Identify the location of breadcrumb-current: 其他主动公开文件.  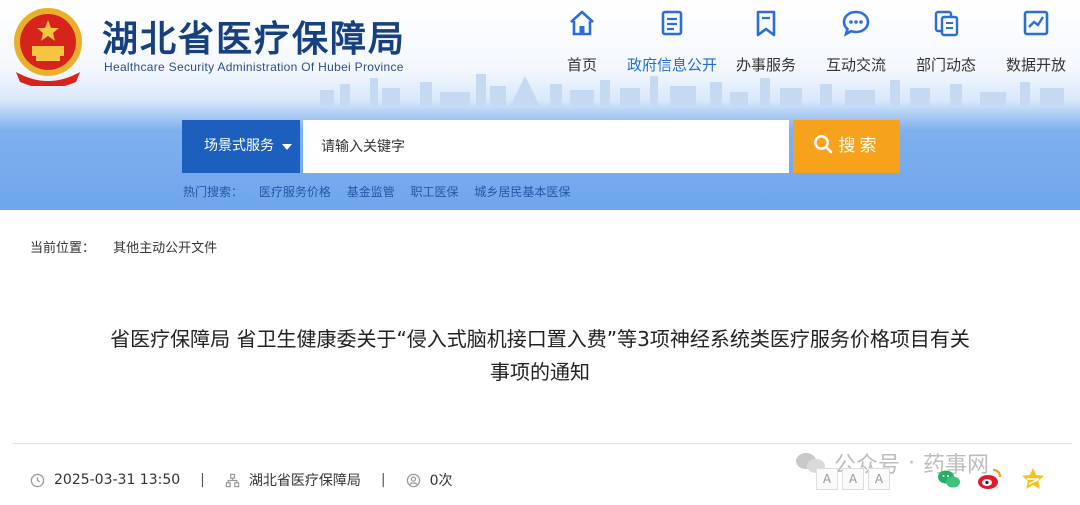
(165, 248).